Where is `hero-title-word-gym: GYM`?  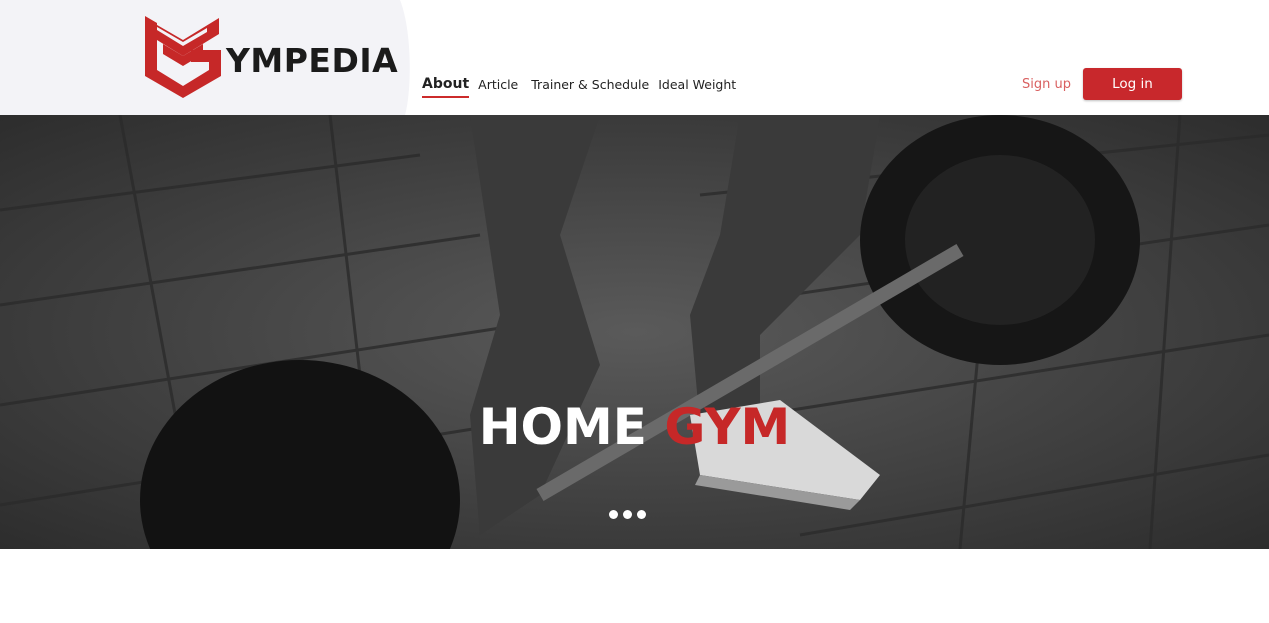
hero-title-word-gym: GYM is located at coordinates (727, 427).